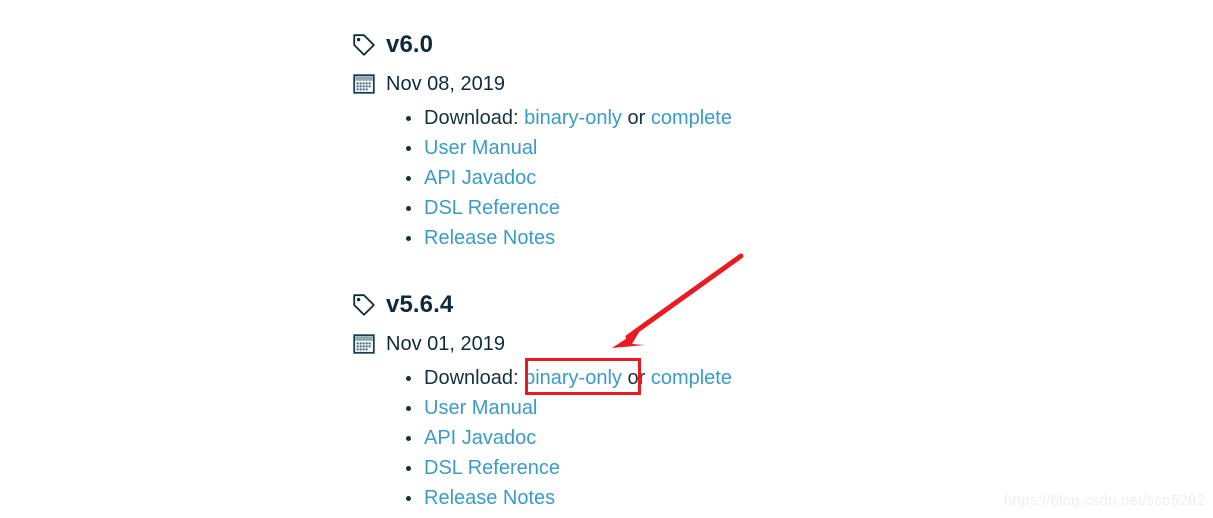  What do you see at coordinates (542, 305) in the screenshot?
I see `version-row: v5.6.4` at bounding box center [542, 305].